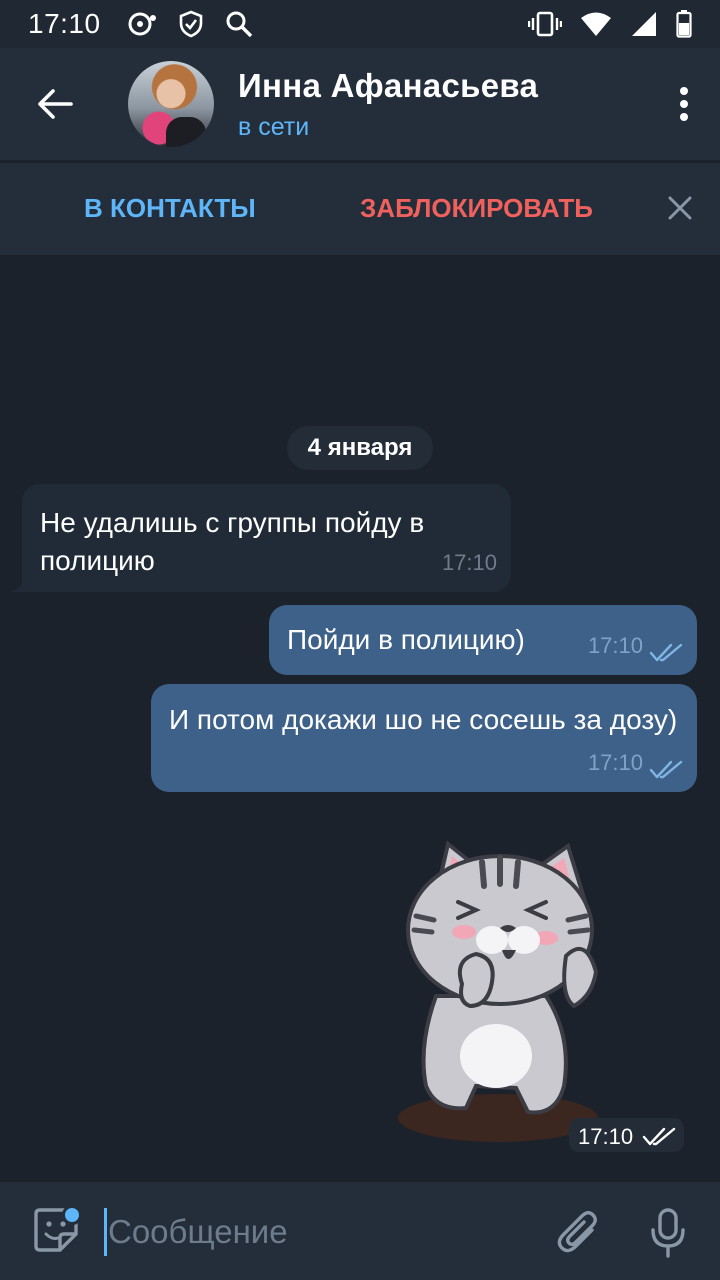  I want to click on text-cursor, so click(105, 1232).